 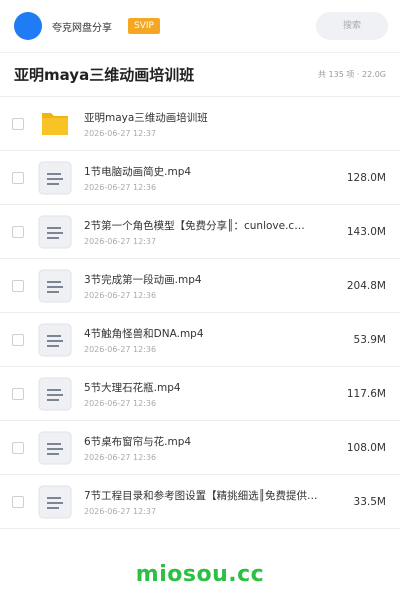 I want to click on file-row: 6节桌布窗帘与花.mp4 2026-06-27 12:36 108.0M, so click(x=200, y=448).